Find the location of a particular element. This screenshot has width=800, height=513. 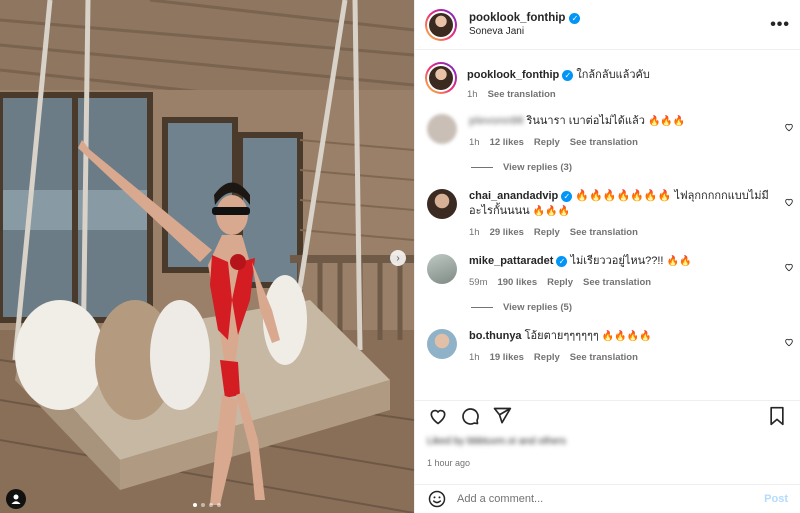

carousel-next-button: › is located at coordinates (398, 258).